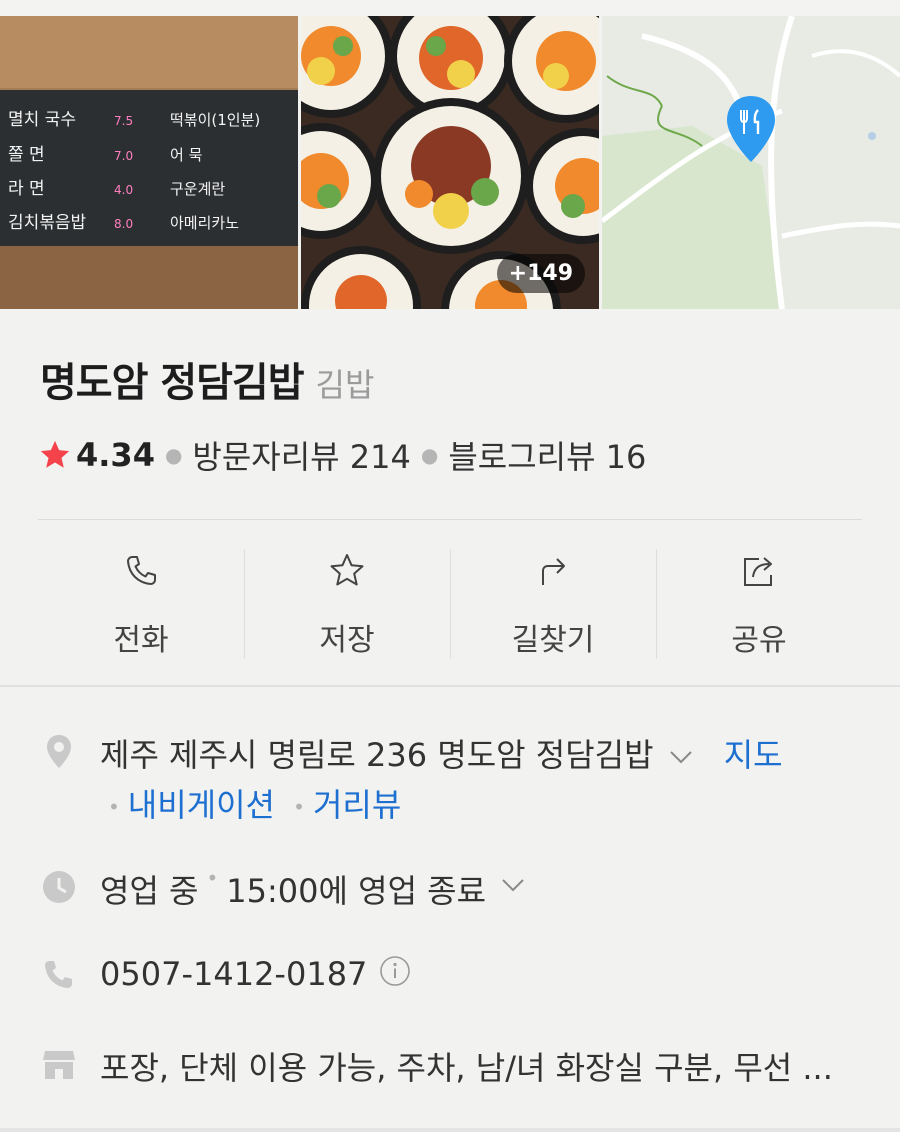  Describe the element at coordinates (59, 751) in the screenshot. I see `location-pin-icon` at that location.